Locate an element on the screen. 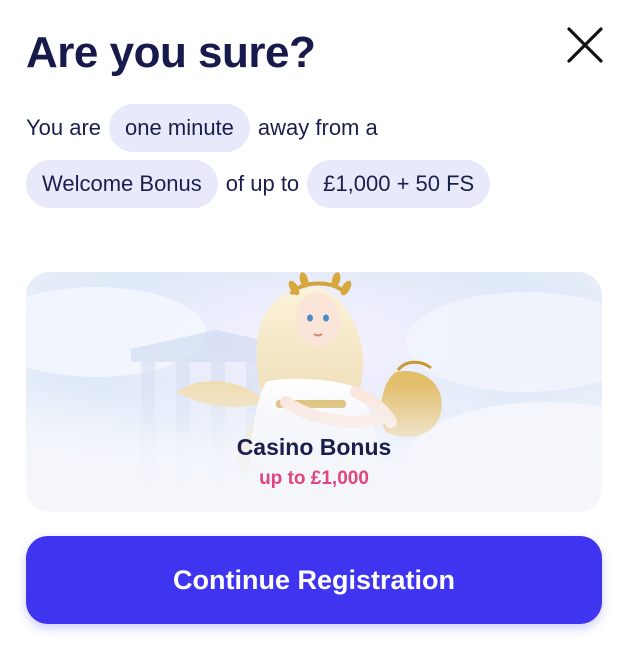 The width and height of the screenshot is (626, 650). message-text: You are is located at coordinates (64, 127).